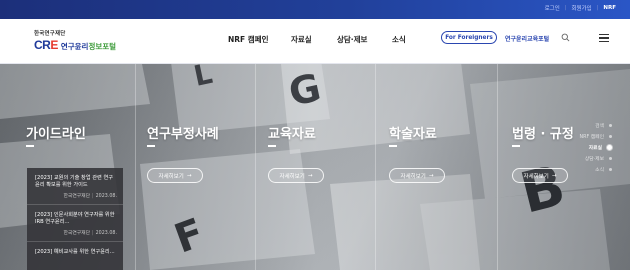 The width and height of the screenshot is (630, 270). Describe the element at coordinates (50, 34) in the screenshot. I see `logo-org-name: 한국연구재단` at that location.